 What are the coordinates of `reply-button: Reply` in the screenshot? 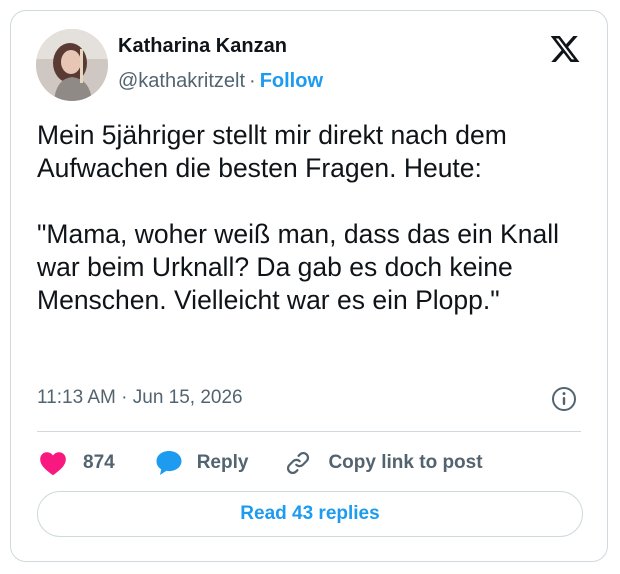 It's located at (202, 463).